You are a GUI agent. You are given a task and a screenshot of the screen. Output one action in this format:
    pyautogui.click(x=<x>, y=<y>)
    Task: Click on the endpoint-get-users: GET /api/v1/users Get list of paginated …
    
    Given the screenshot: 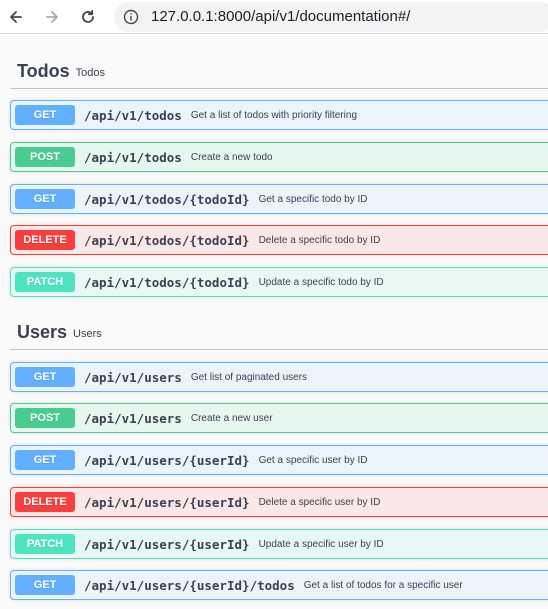 What is the action you would take?
    pyautogui.click(x=279, y=377)
    